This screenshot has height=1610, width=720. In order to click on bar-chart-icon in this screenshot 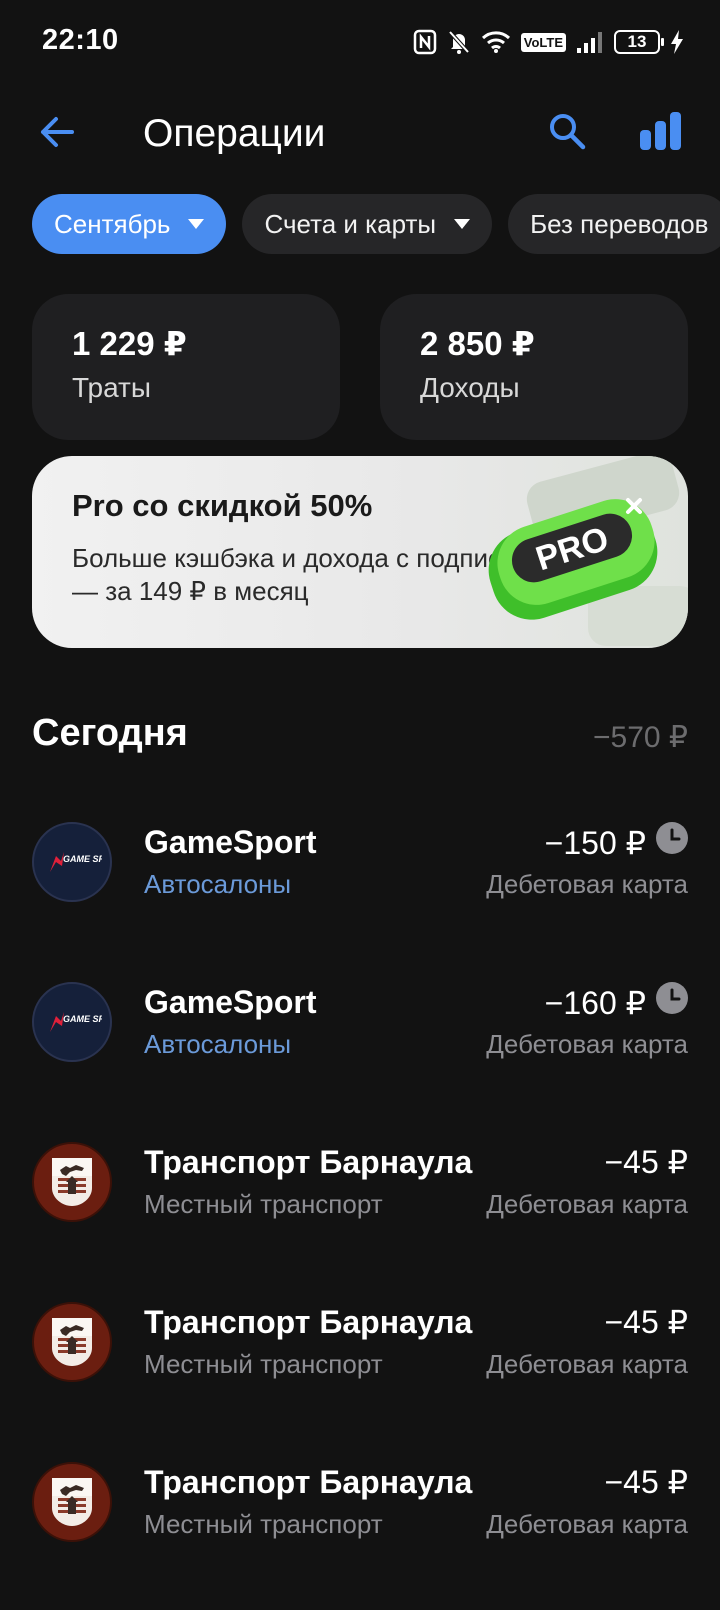, I will do `click(661, 133)`.